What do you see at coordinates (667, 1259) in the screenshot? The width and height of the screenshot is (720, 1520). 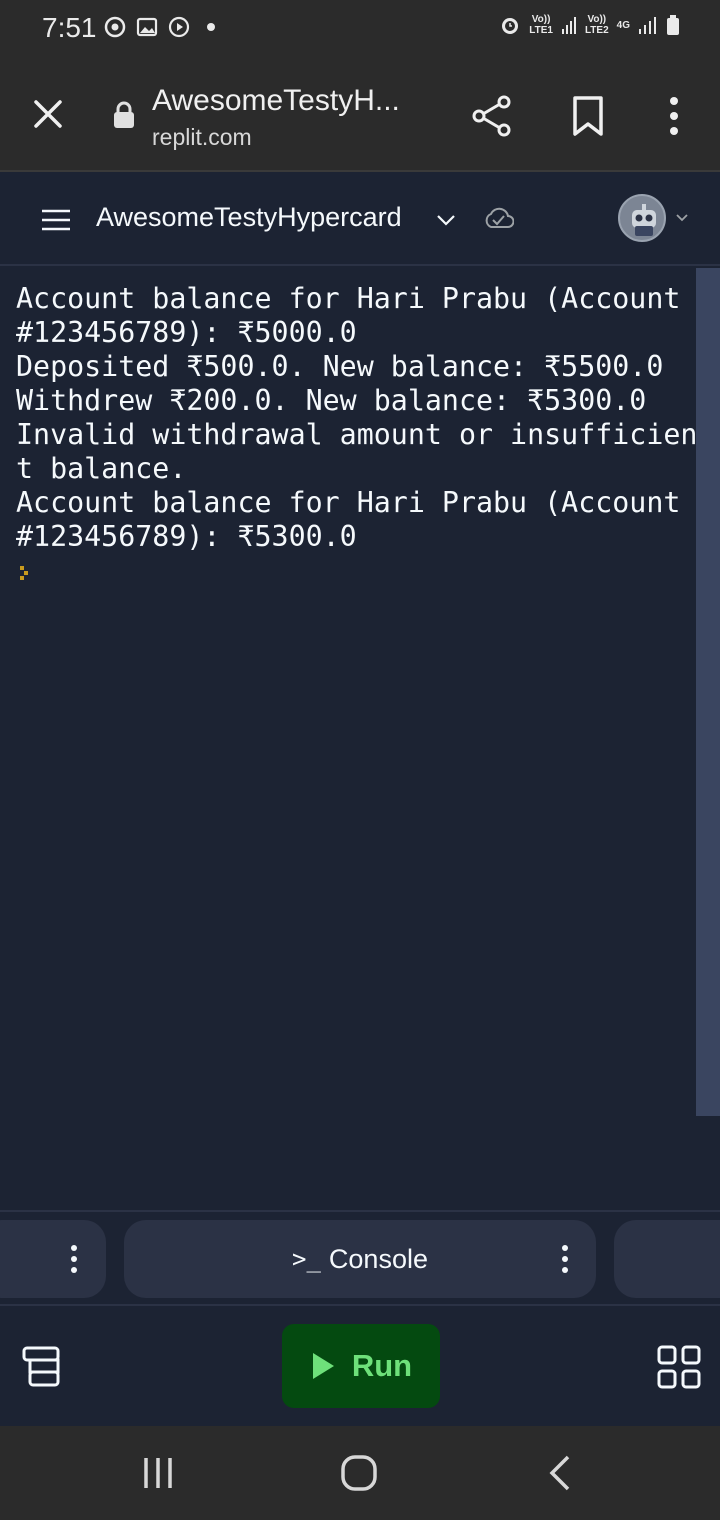 I see `tab-right` at bounding box center [667, 1259].